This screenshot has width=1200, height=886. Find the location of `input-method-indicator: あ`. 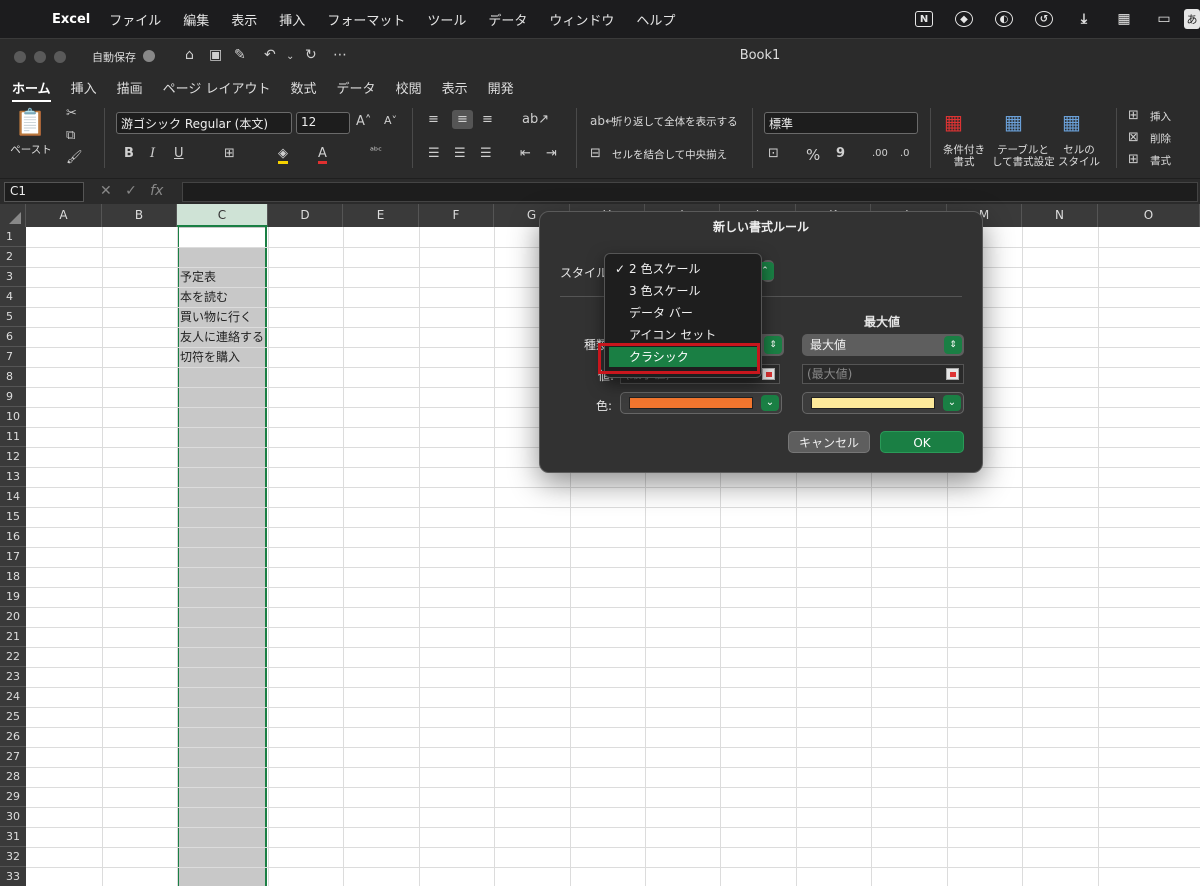

input-method-indicator: あ is located at coordinates (1192, 19).